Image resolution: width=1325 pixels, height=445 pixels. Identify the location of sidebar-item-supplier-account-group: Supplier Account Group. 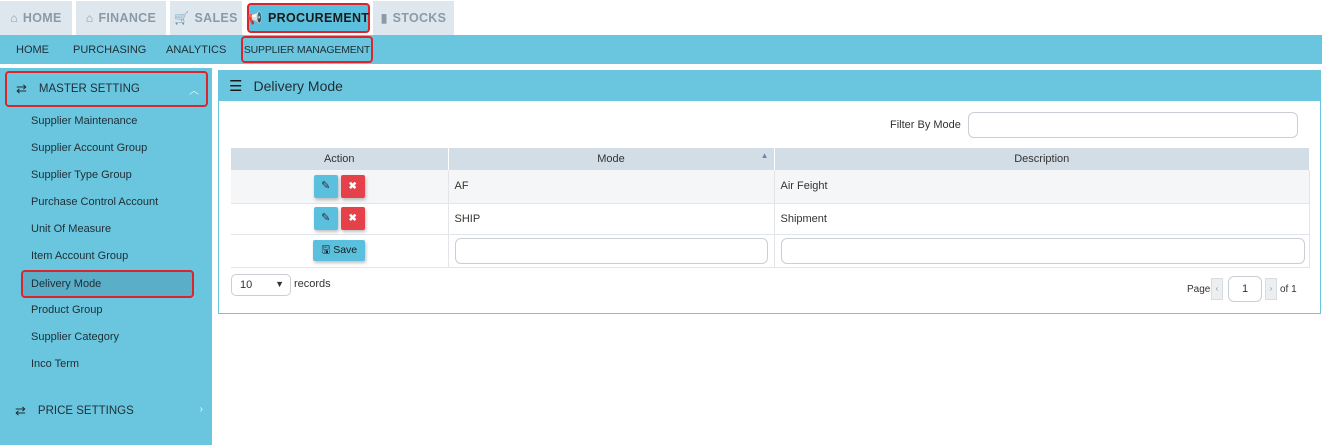
(89, 148).